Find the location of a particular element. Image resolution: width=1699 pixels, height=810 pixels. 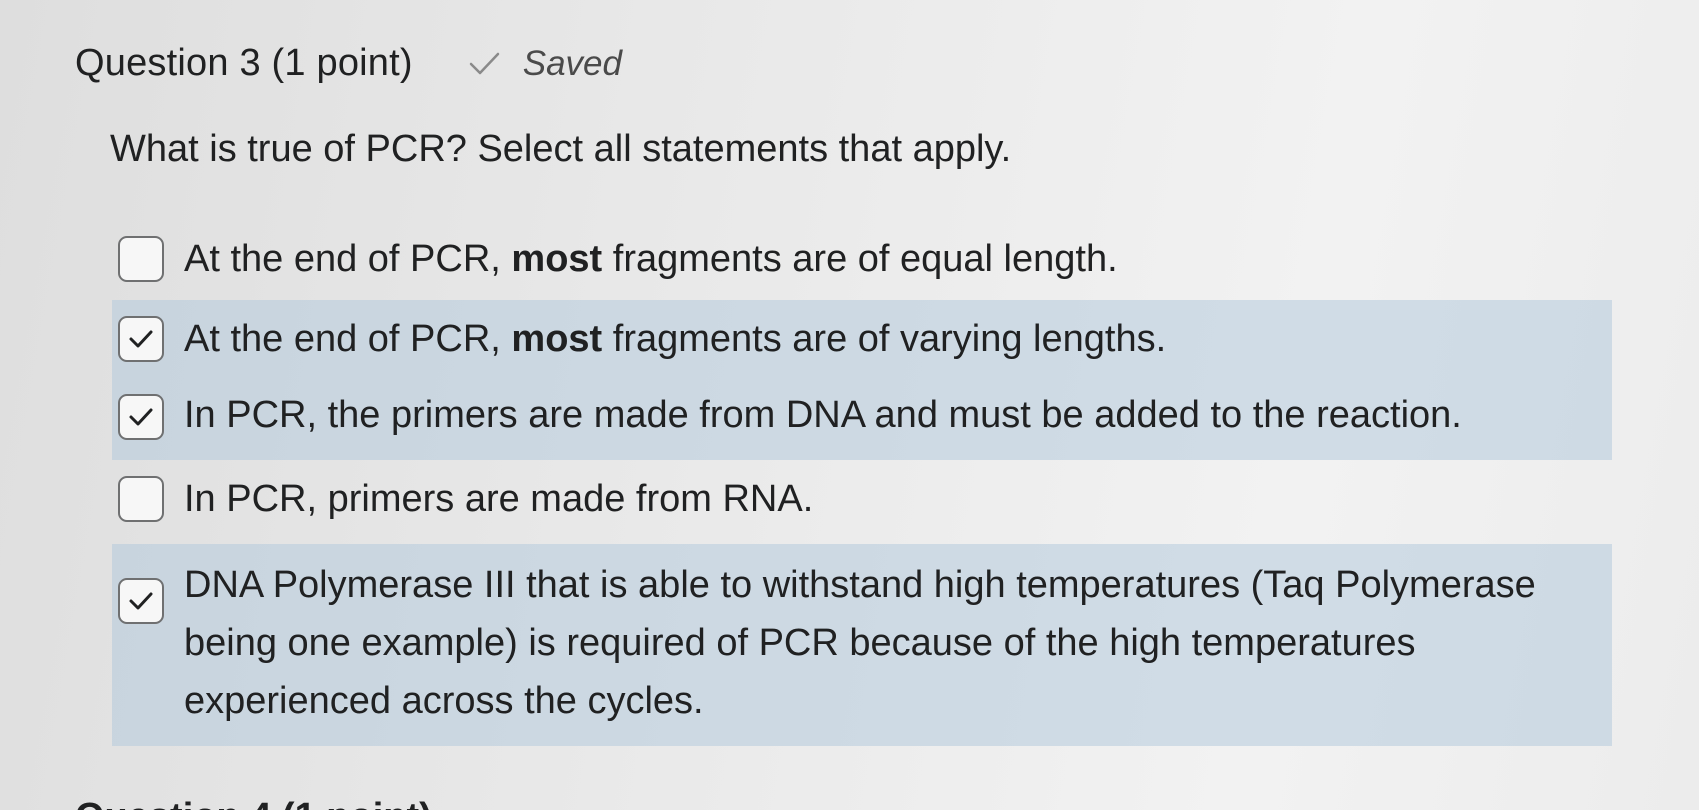

option-label: In PCR, primers are made from RNA. is located at coordinates (499, 499).